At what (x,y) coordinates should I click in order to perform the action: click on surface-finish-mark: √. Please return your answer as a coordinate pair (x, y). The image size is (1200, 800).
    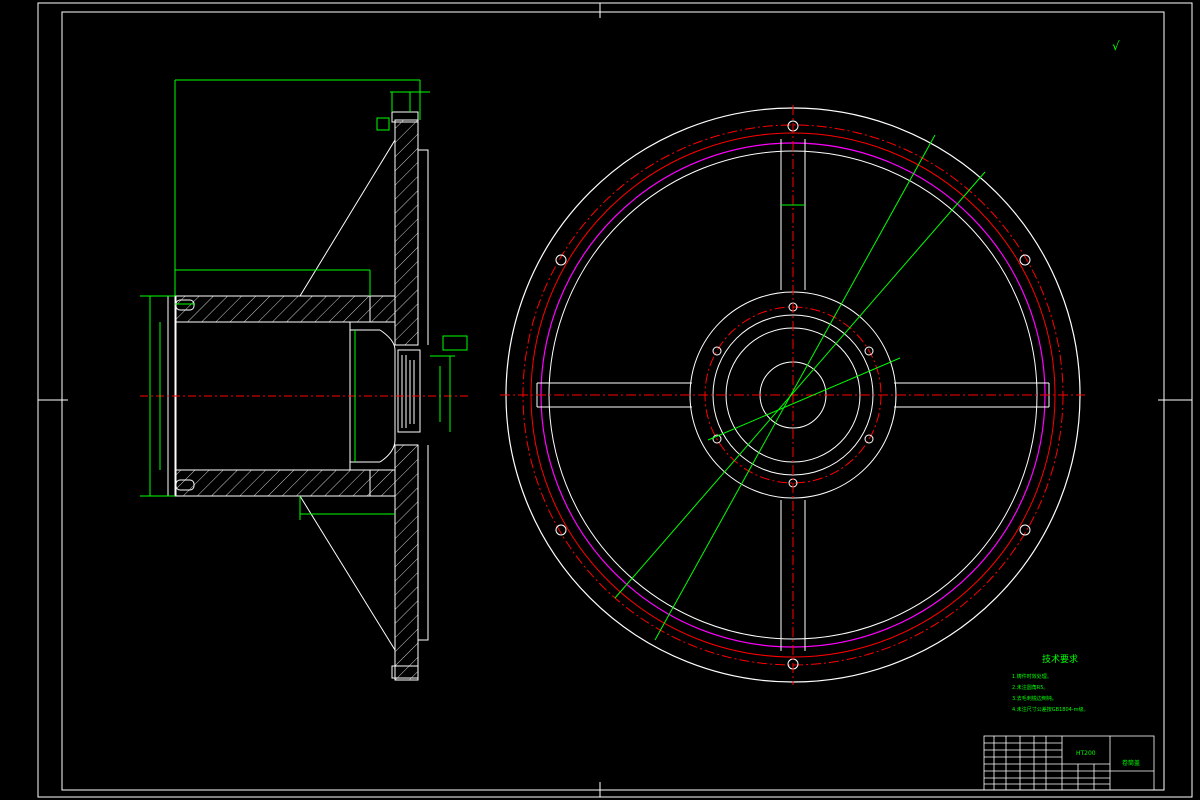
    Looking at the image, I should click on (1116, 46).